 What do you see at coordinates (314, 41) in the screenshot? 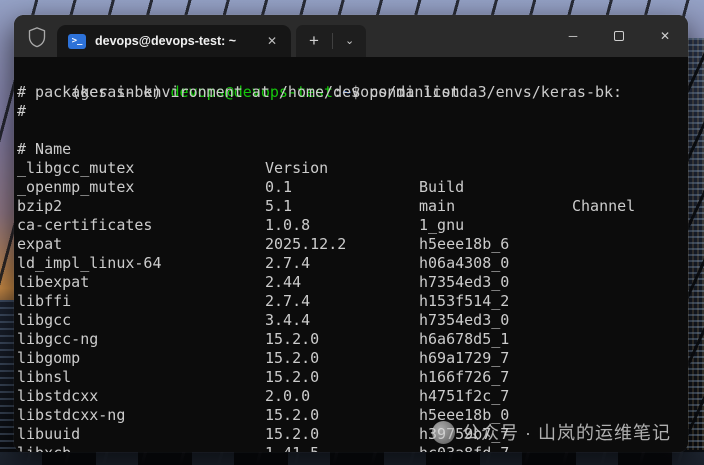
I see `new-tab-button: +` at bounding box center [314, 41].